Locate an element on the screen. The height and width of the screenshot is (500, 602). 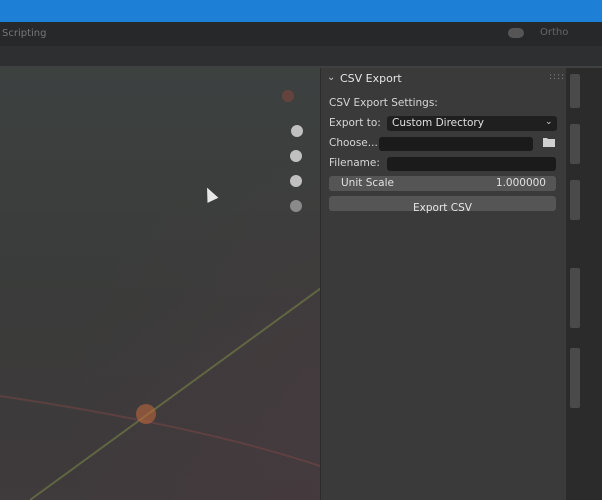
ortho-toggle-label: Ortho is located at coordinates (554, 32).